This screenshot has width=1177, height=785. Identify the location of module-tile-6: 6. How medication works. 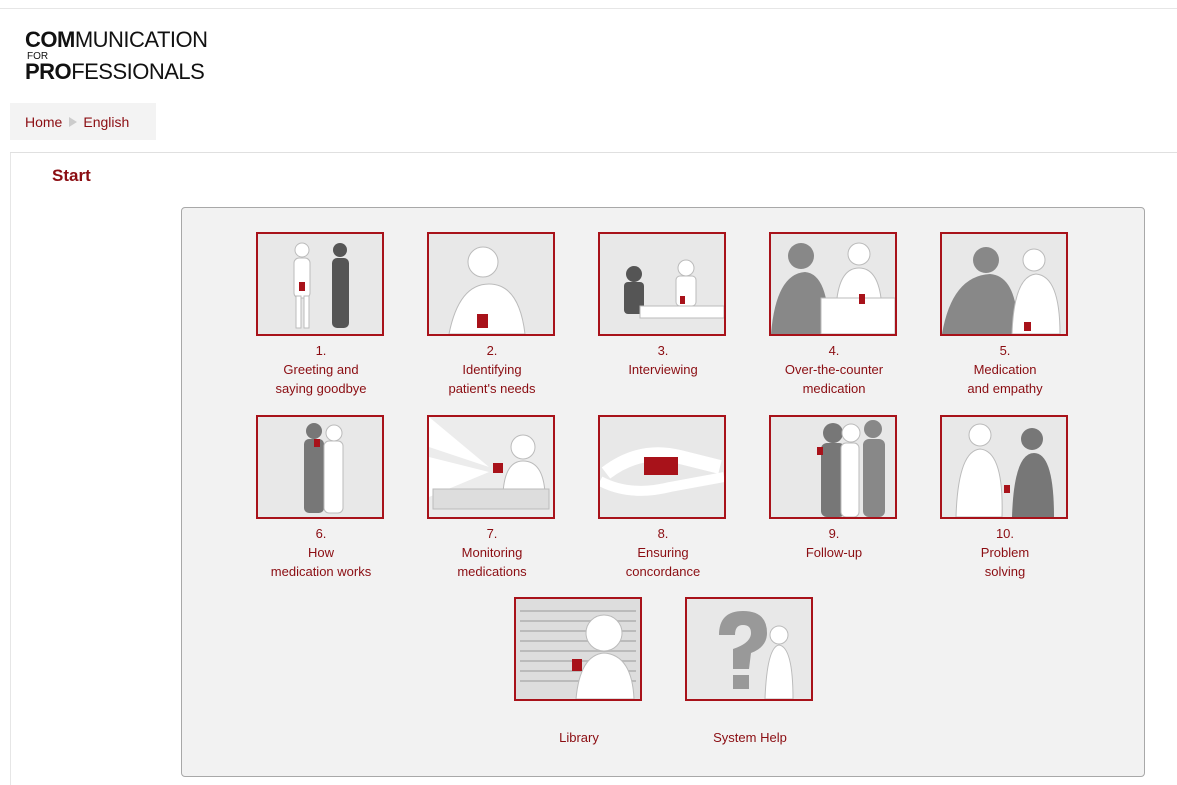
(321, 498).